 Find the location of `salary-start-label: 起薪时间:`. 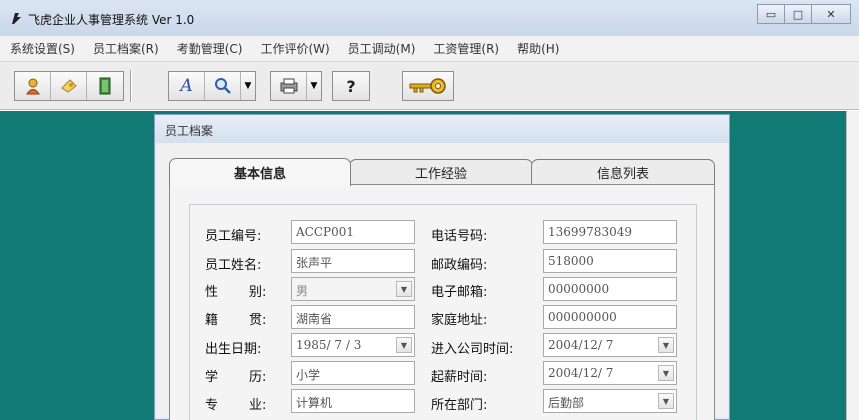

salary-start-label: 起薪时间: is located at coordinates (459, 377).